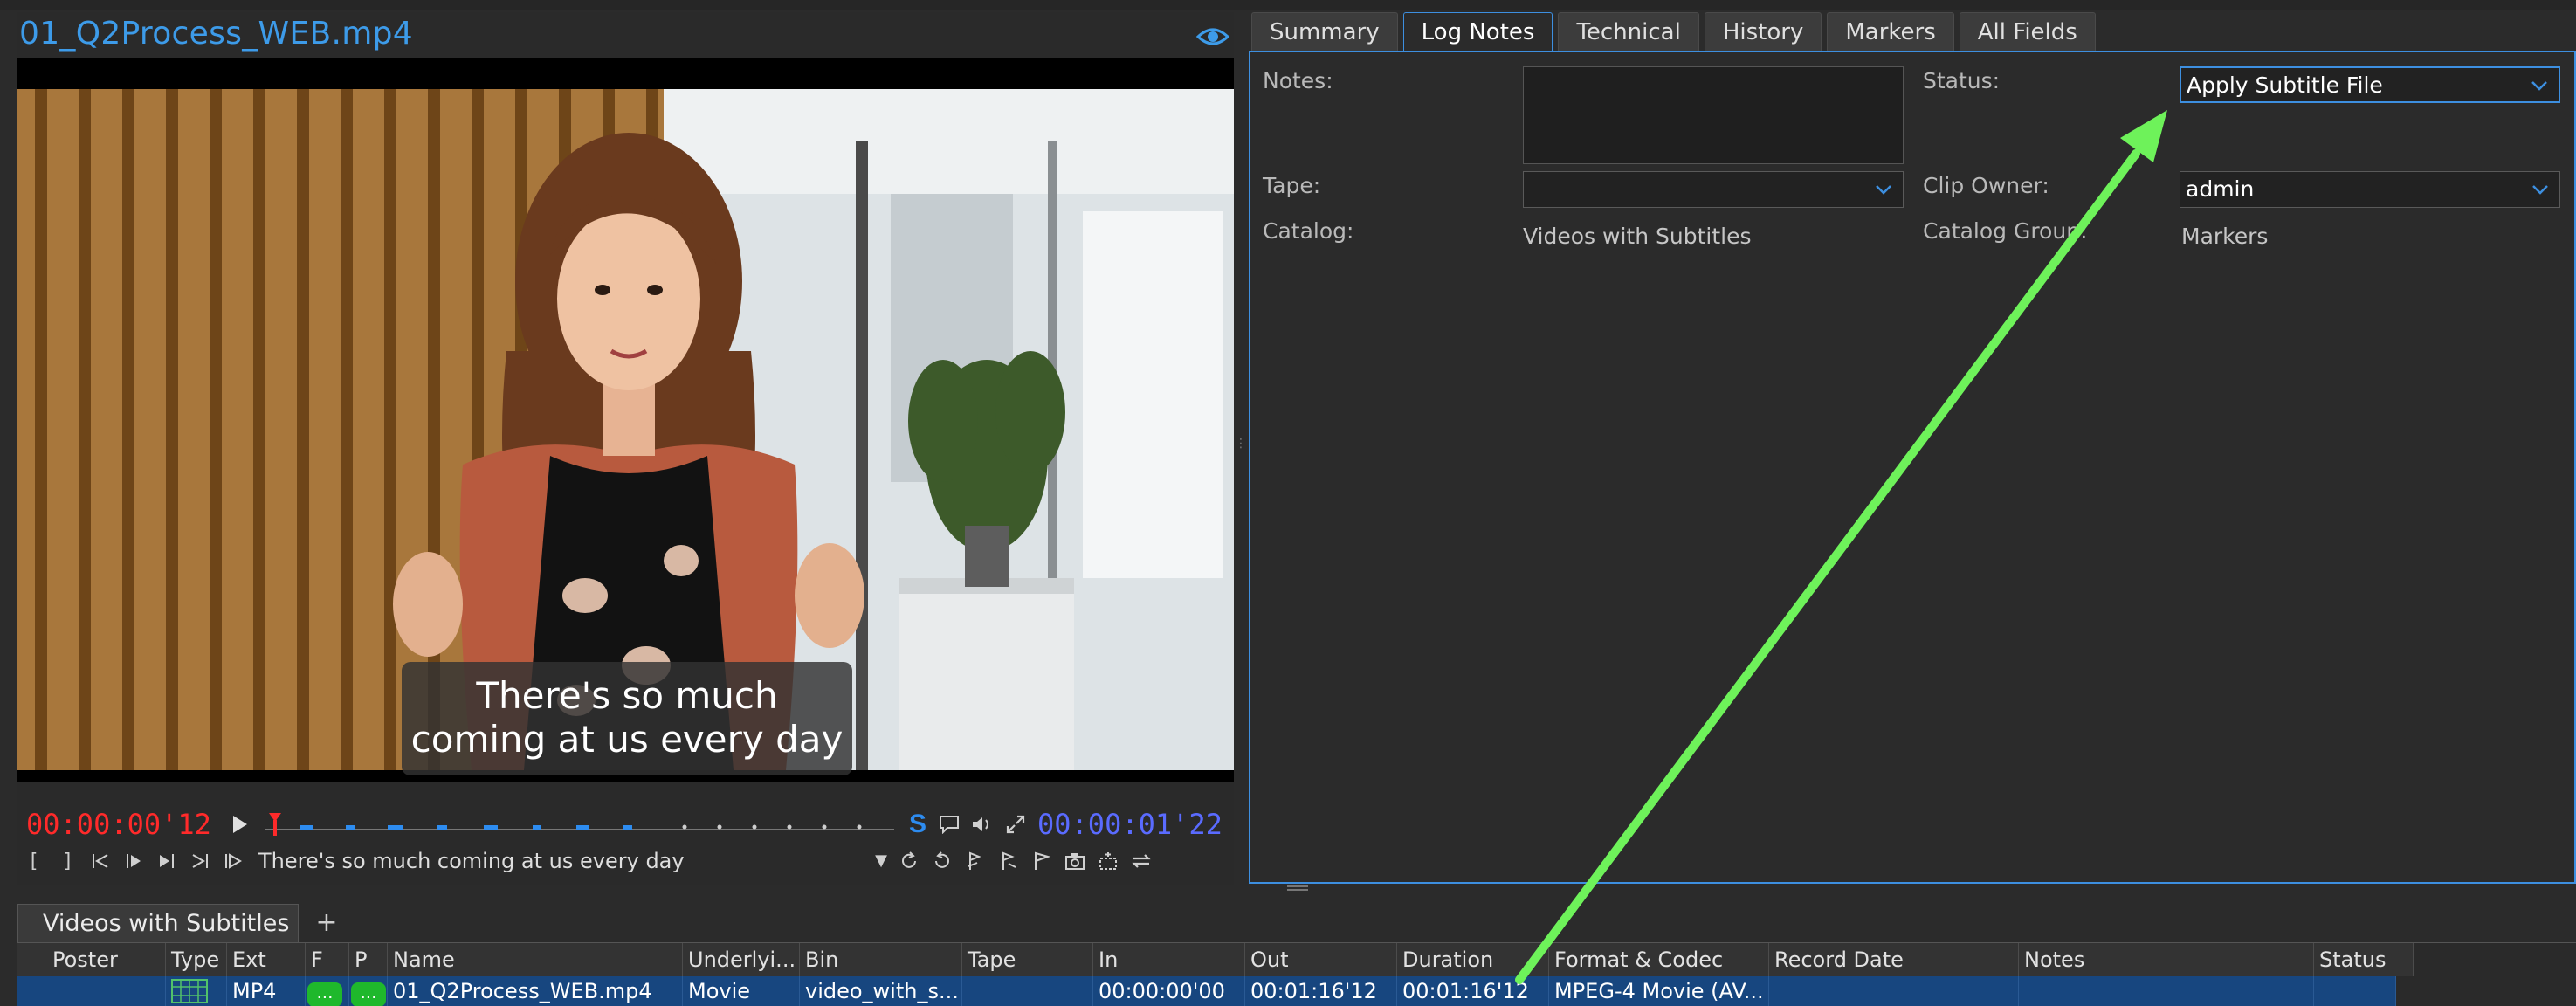 This screenshot has height=1006, width=2576. I want to click on loop-icon, so click(909, 859).